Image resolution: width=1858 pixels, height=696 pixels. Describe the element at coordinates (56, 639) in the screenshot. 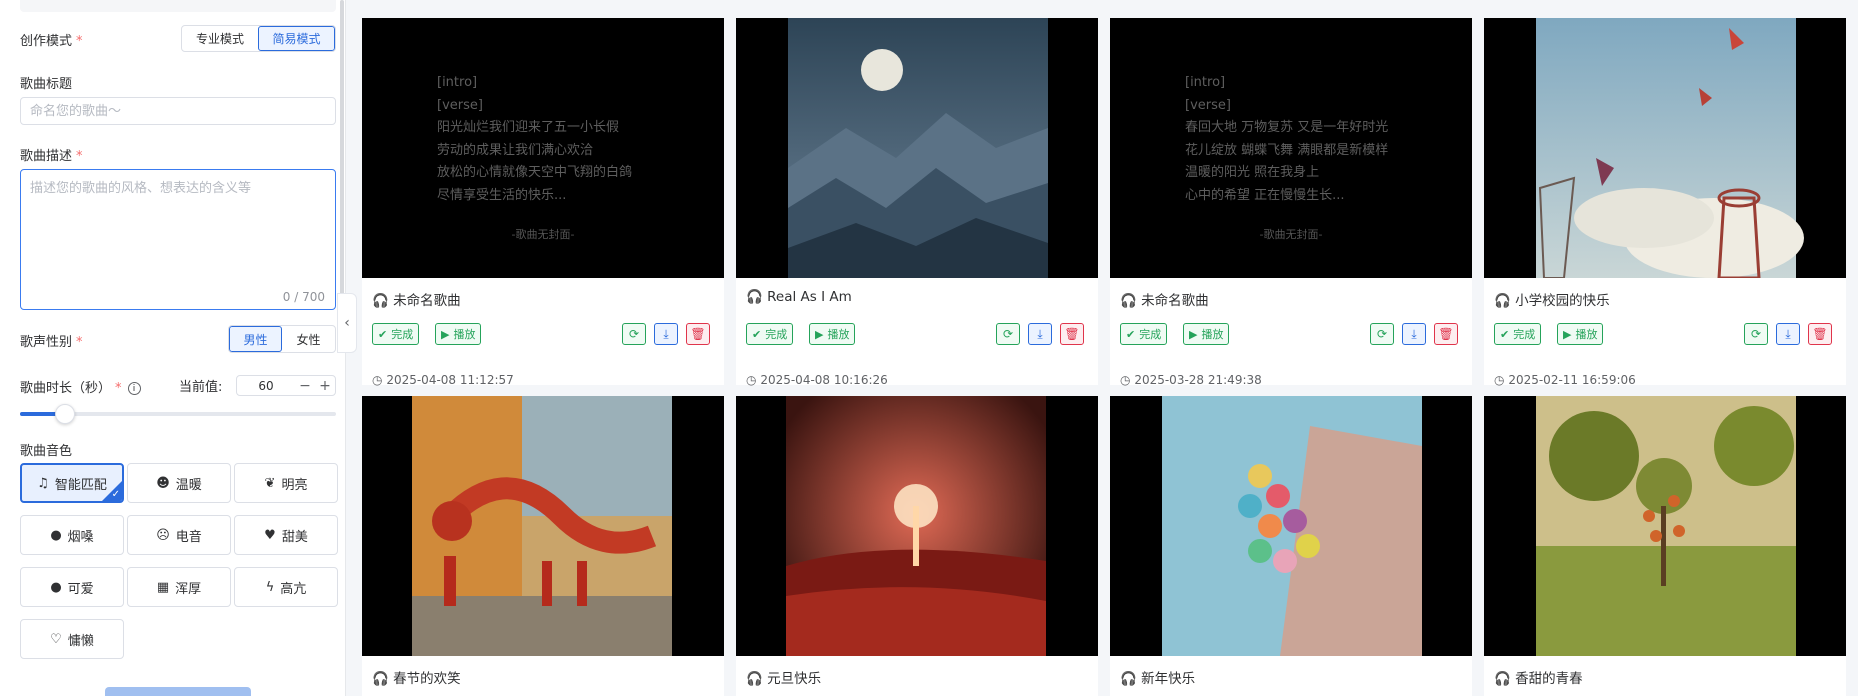

I see `heartbeat-icon: ♡` at that location.